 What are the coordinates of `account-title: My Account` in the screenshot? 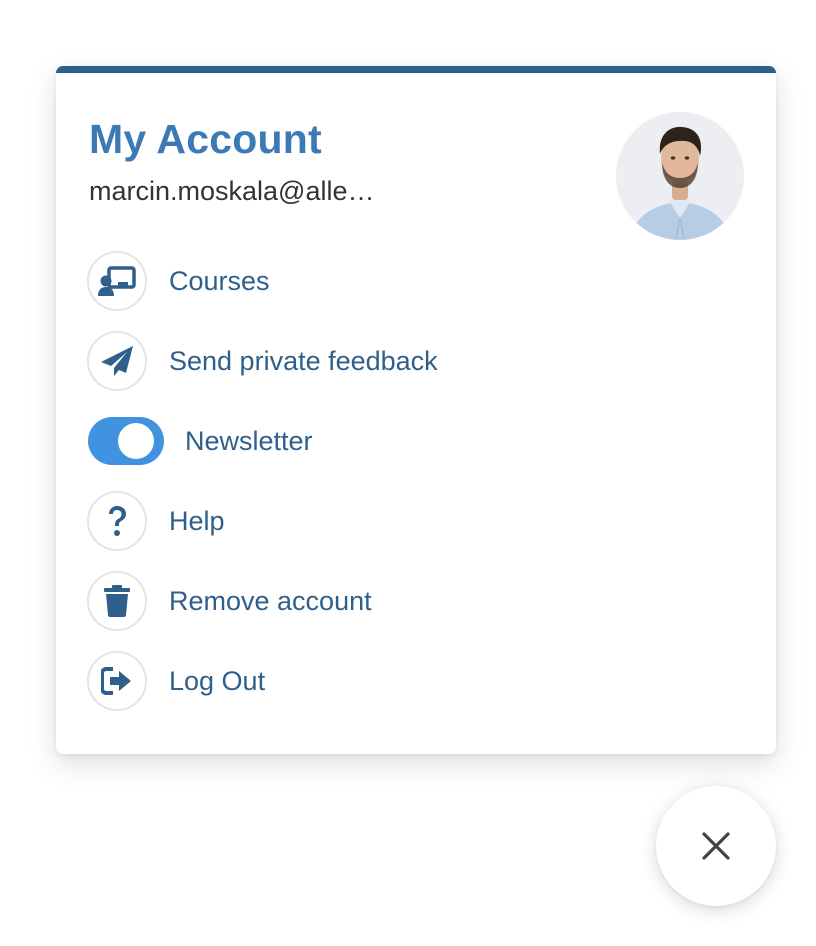 It's located at (205, 139).